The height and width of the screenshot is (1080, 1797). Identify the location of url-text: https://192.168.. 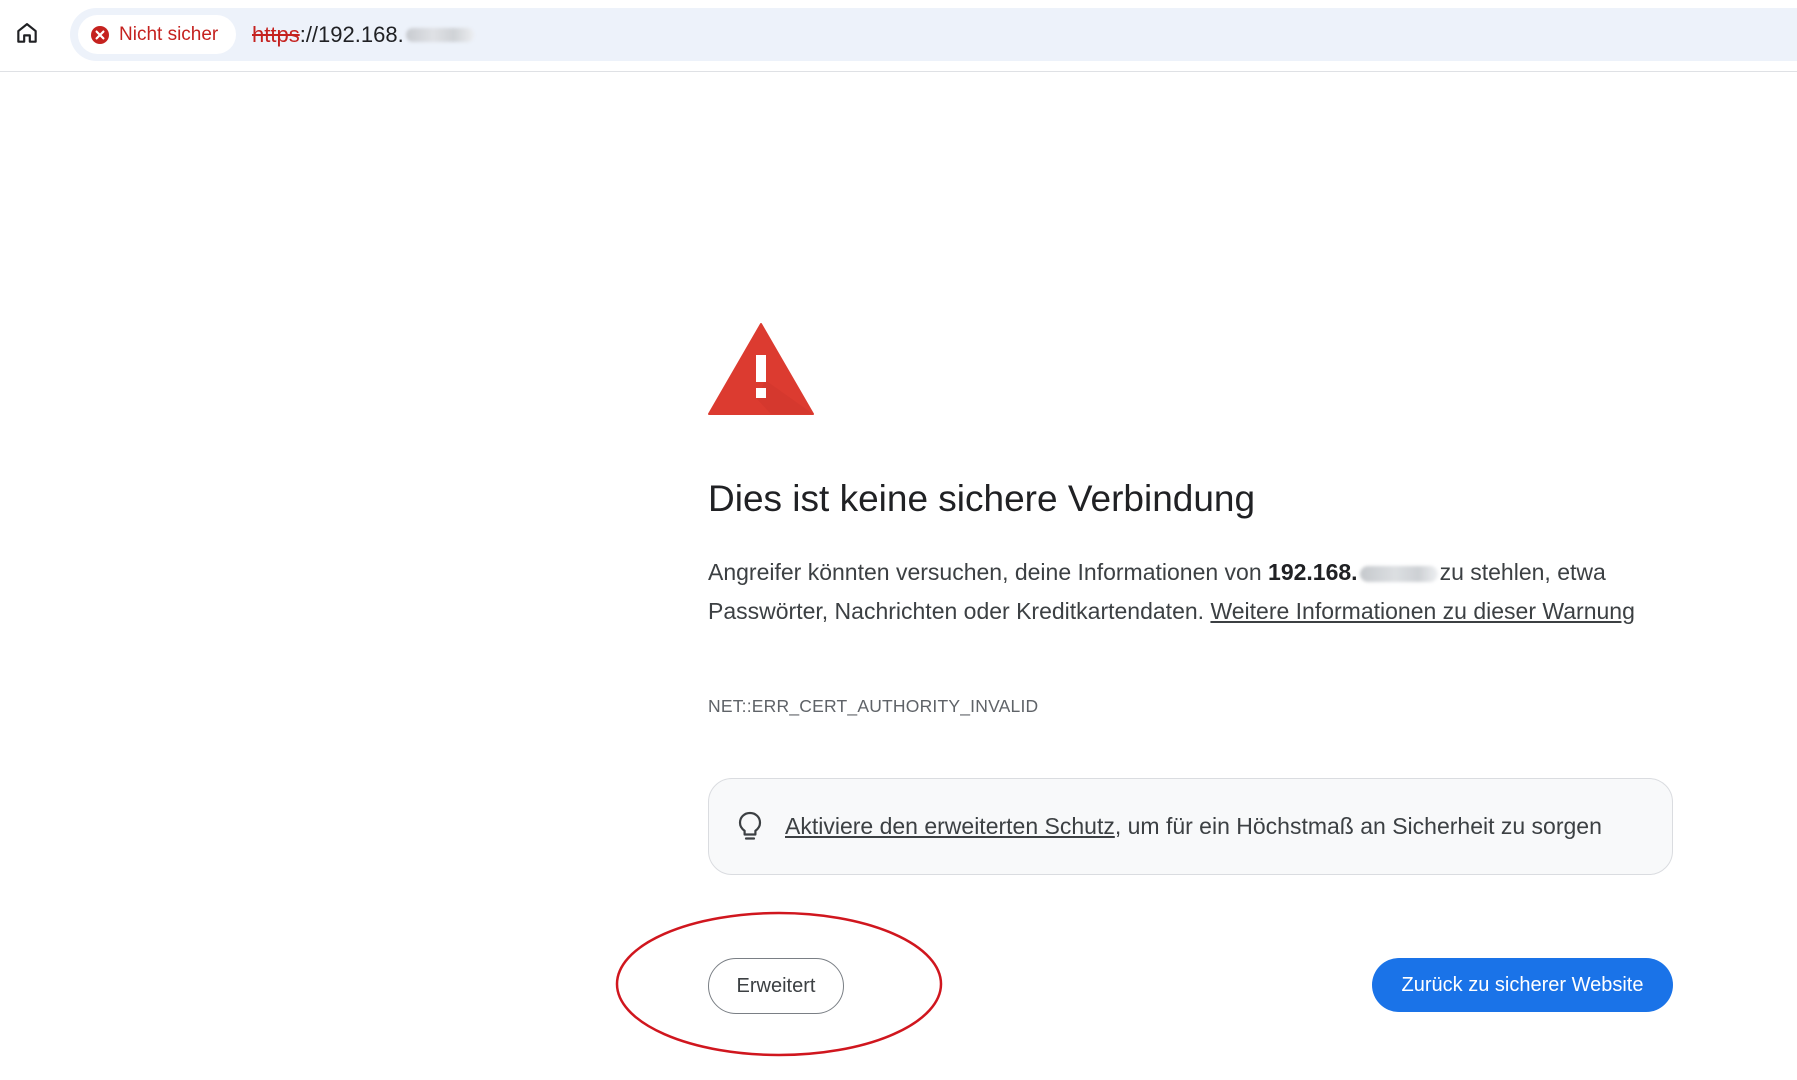
(363, 34).